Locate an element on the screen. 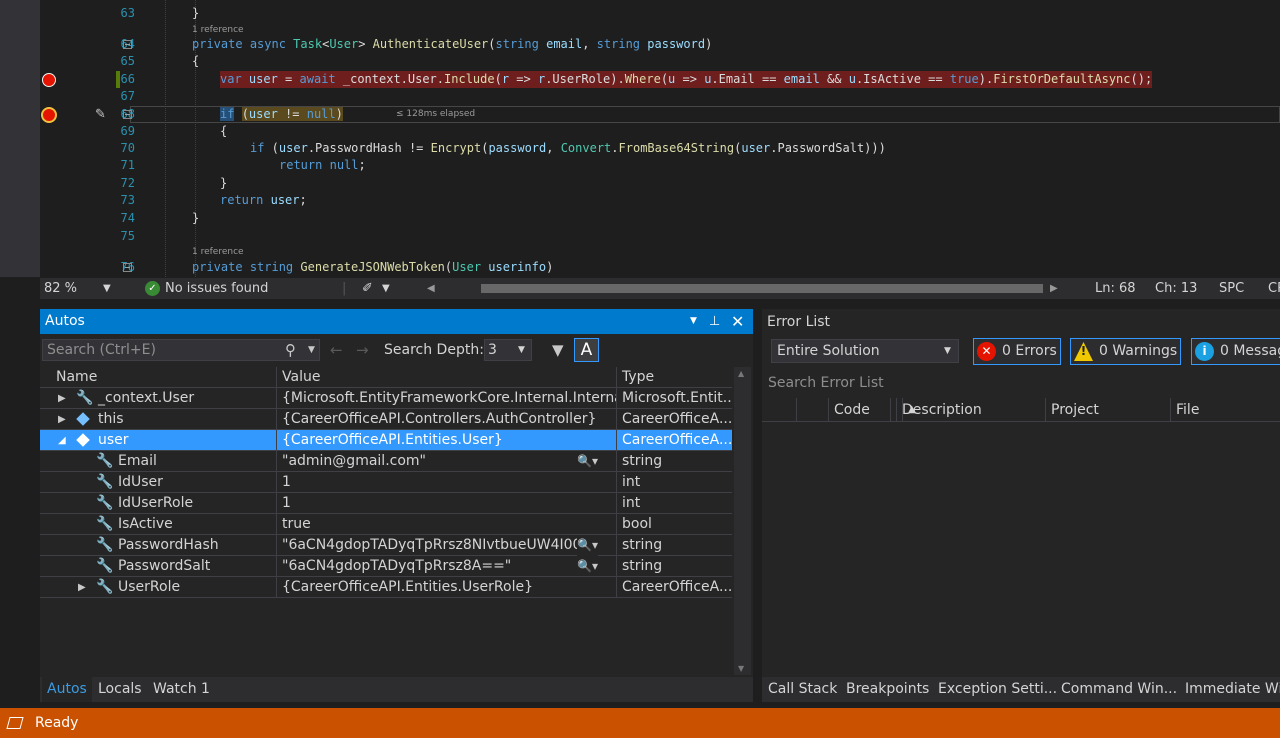  tab-immediate-window: Immediate Wi is located at coordinates (1232, 689).